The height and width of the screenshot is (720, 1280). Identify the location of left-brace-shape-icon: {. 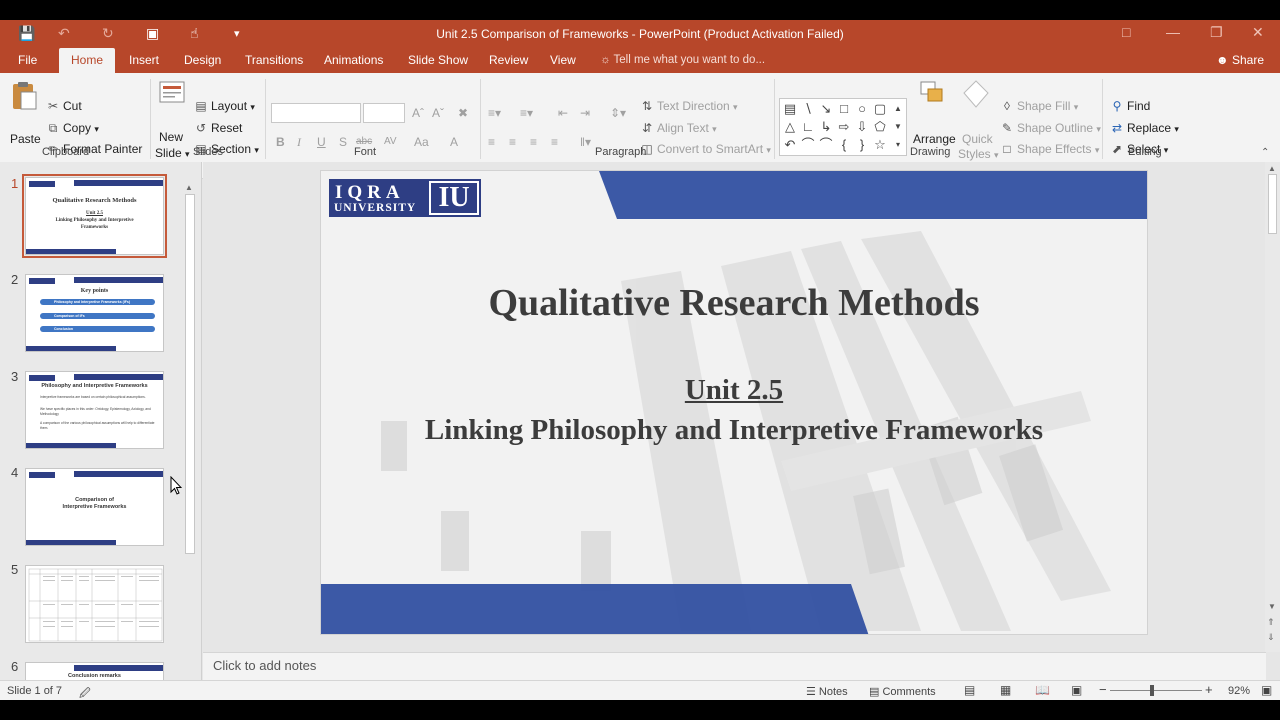
(844, 145).